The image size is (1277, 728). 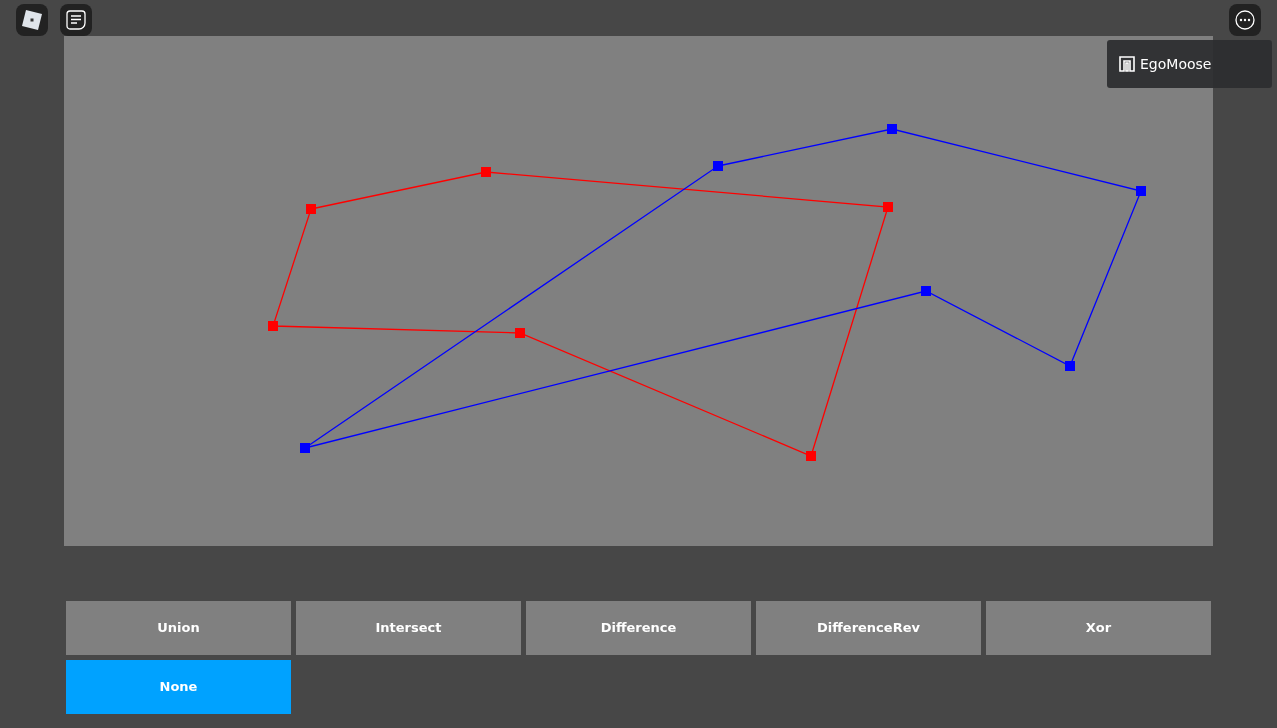 I want to click on app-menu-button, so click(x=32, y=20).